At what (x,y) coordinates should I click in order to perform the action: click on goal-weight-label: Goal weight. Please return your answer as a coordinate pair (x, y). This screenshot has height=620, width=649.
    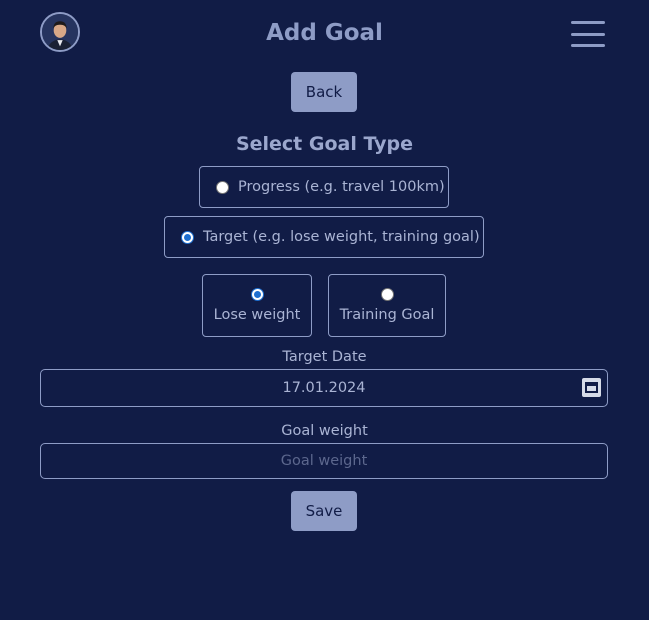
    Looking at the image, I should click on (324, 431).